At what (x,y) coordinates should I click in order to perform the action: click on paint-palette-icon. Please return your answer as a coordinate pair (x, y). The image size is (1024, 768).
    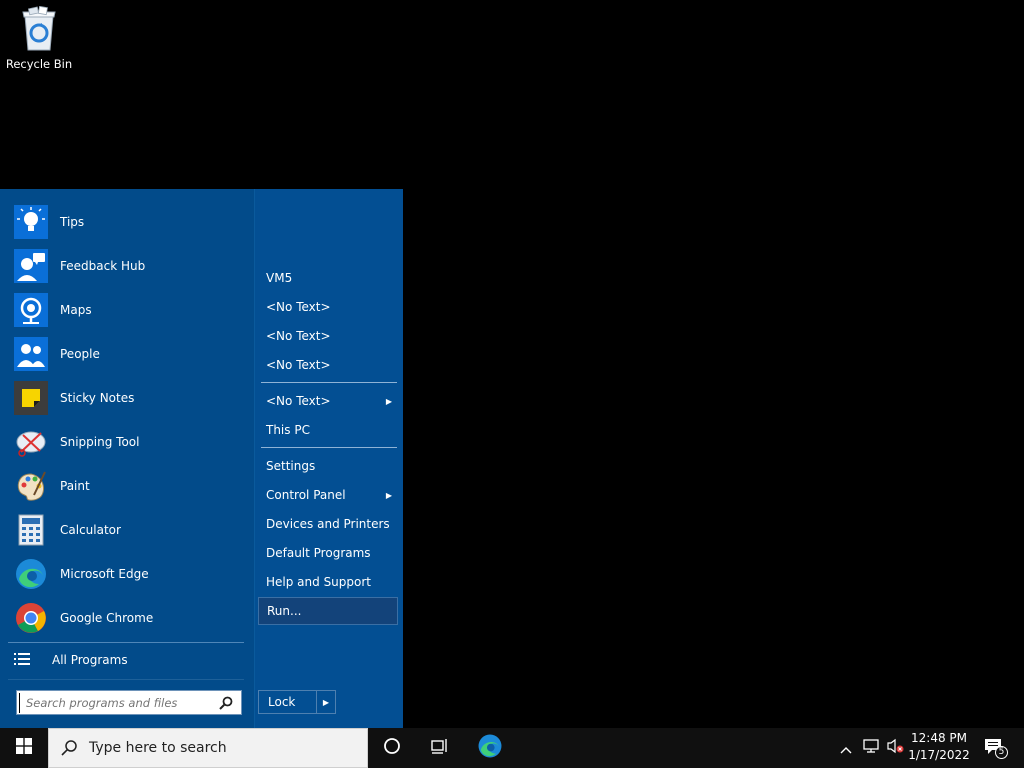
    Looking at the image, I should click on (31, 486).